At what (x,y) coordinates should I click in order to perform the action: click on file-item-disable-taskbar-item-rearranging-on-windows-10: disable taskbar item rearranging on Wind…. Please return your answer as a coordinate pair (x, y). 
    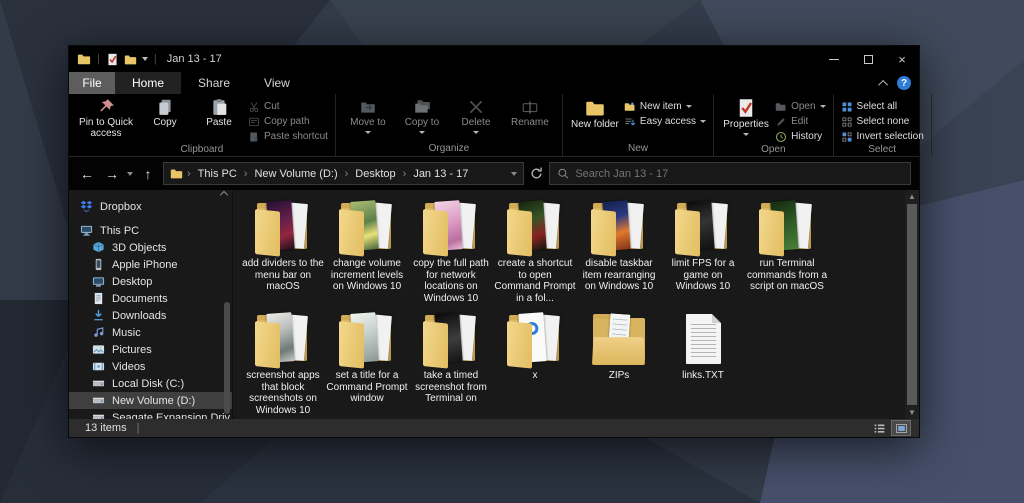
    Looking at the image, I should click on (619, 251).